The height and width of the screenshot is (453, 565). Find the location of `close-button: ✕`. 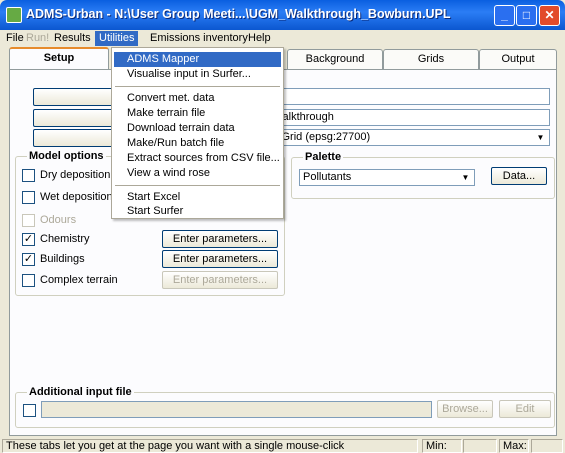

close-button: ✕ is located at coordinates (549, 15).